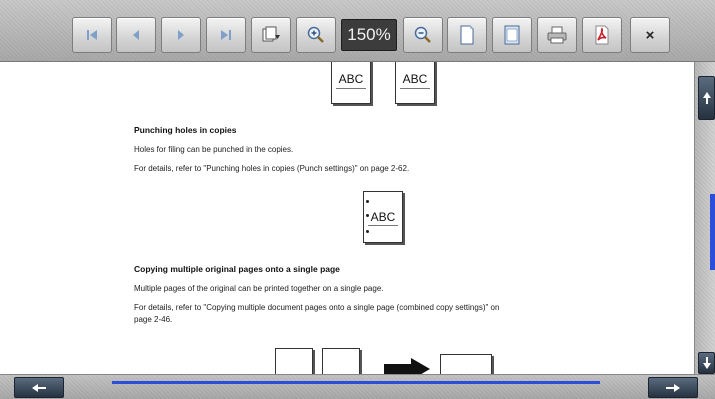  I want to click on last-page-icon, so click(226, 35).